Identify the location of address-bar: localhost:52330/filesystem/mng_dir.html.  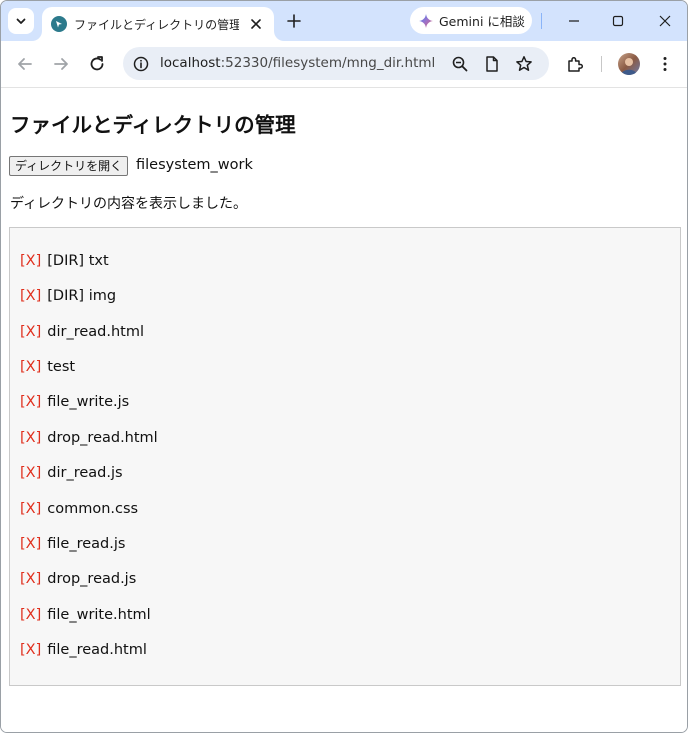
(336, 63).